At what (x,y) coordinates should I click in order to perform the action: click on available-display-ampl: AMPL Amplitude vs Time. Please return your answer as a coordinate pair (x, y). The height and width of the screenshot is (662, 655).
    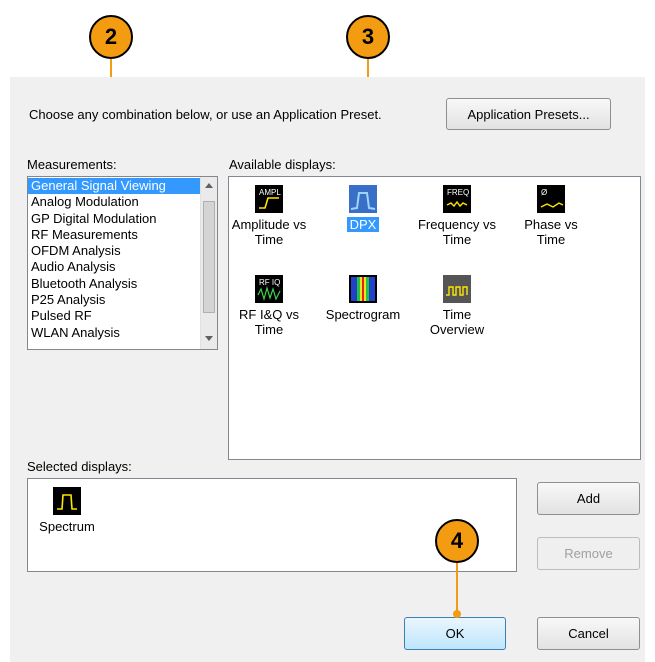
    Looking at the image, I should click on (269, 216).